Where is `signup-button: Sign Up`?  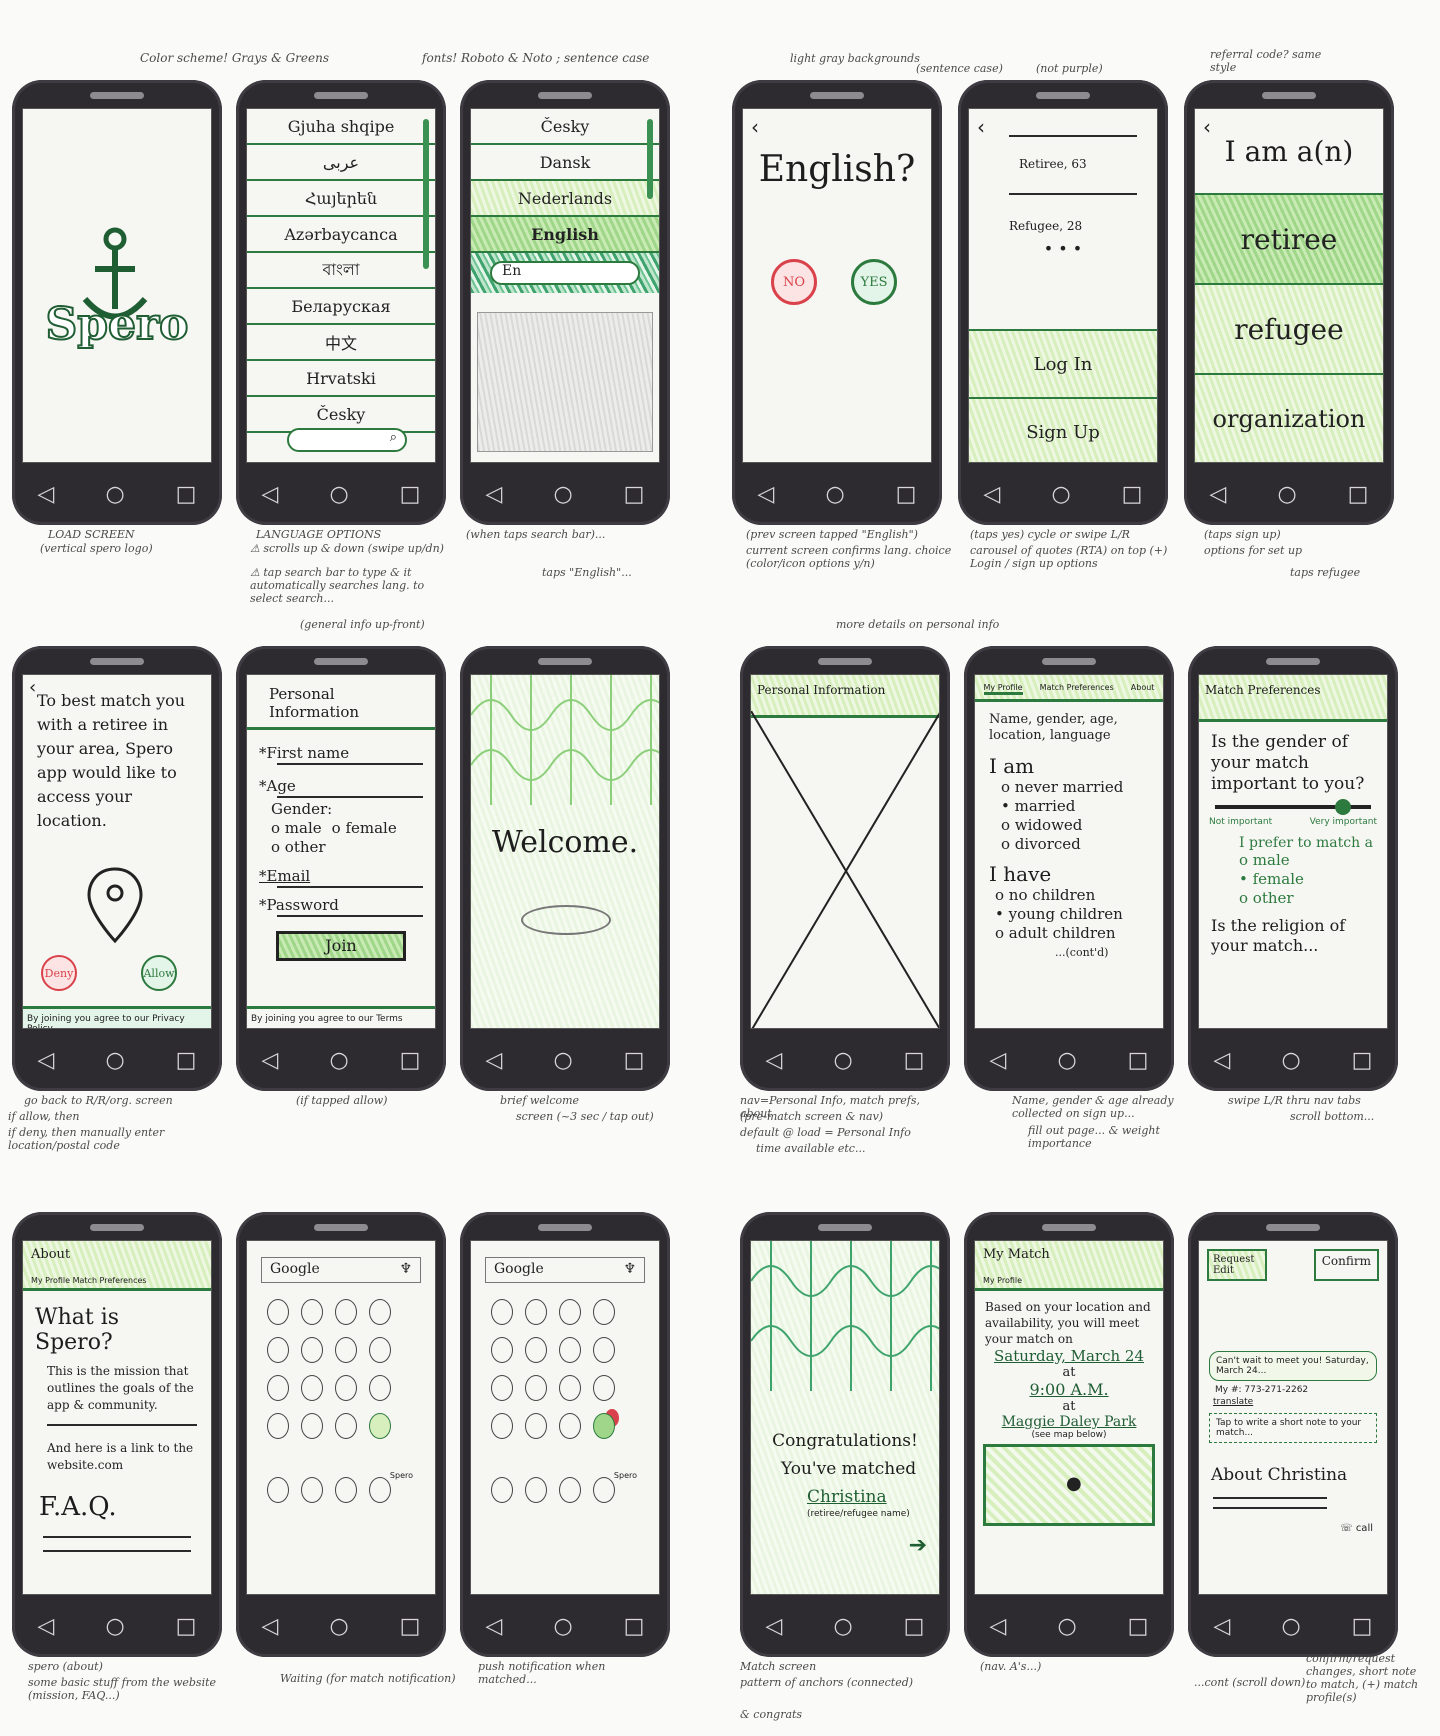 signup-button: Sign Up is located at coordinates (1063, 430).